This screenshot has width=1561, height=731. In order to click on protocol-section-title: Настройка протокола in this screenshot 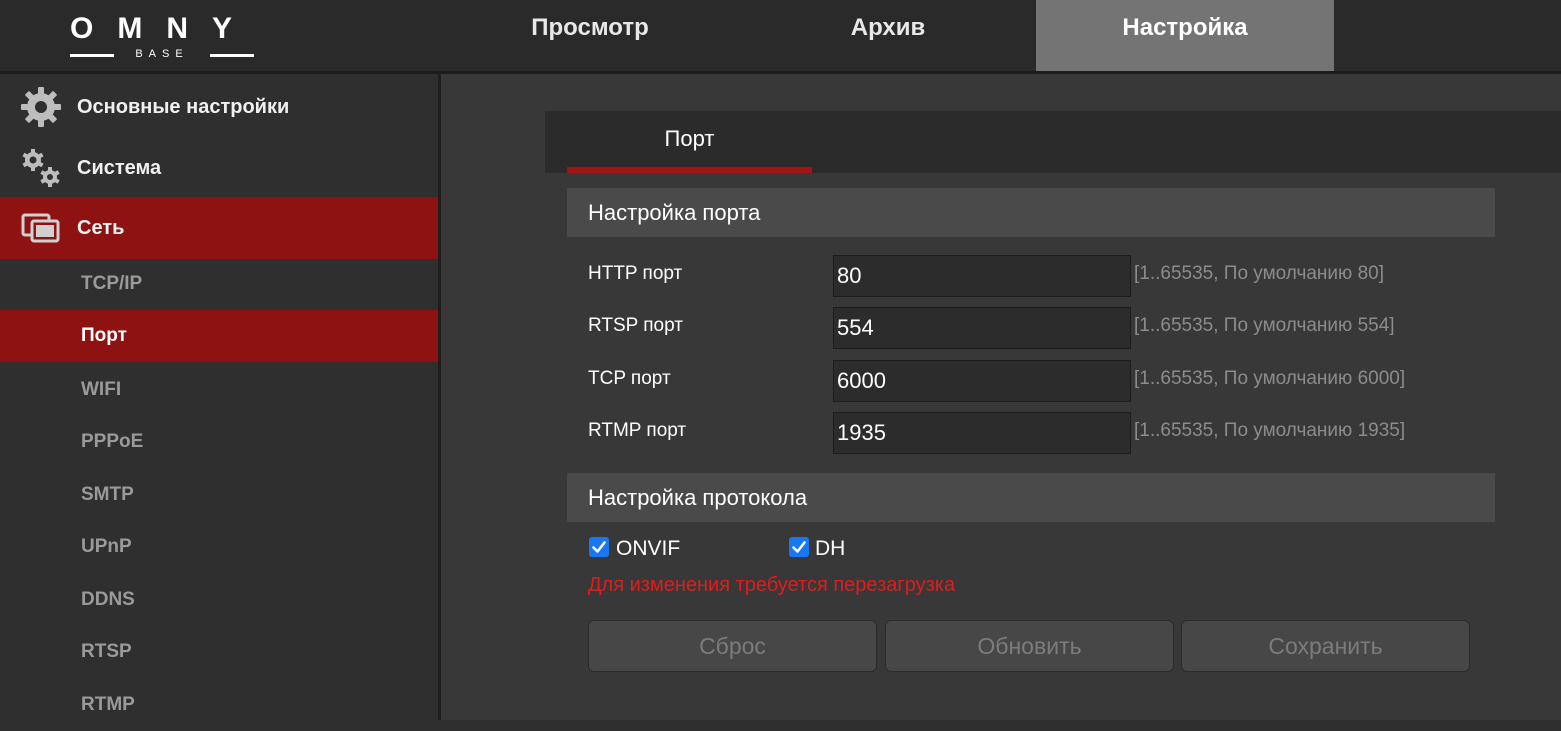, I will do `click(1031, 497)`.